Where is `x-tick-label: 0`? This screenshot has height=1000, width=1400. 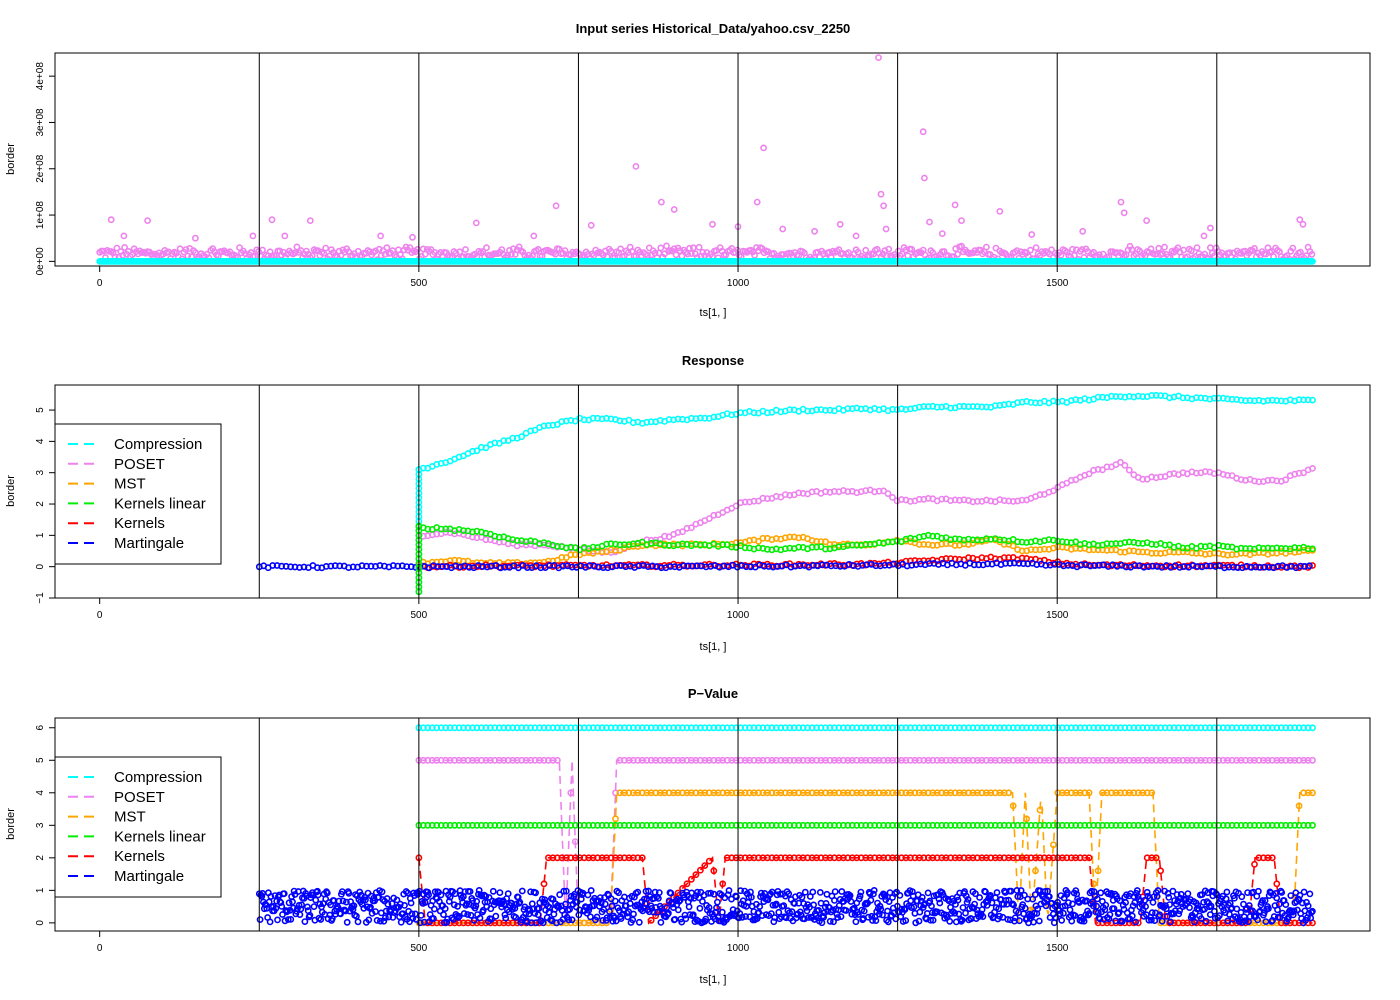
x-tick-label: 0 is located at coordinates (100, 615).